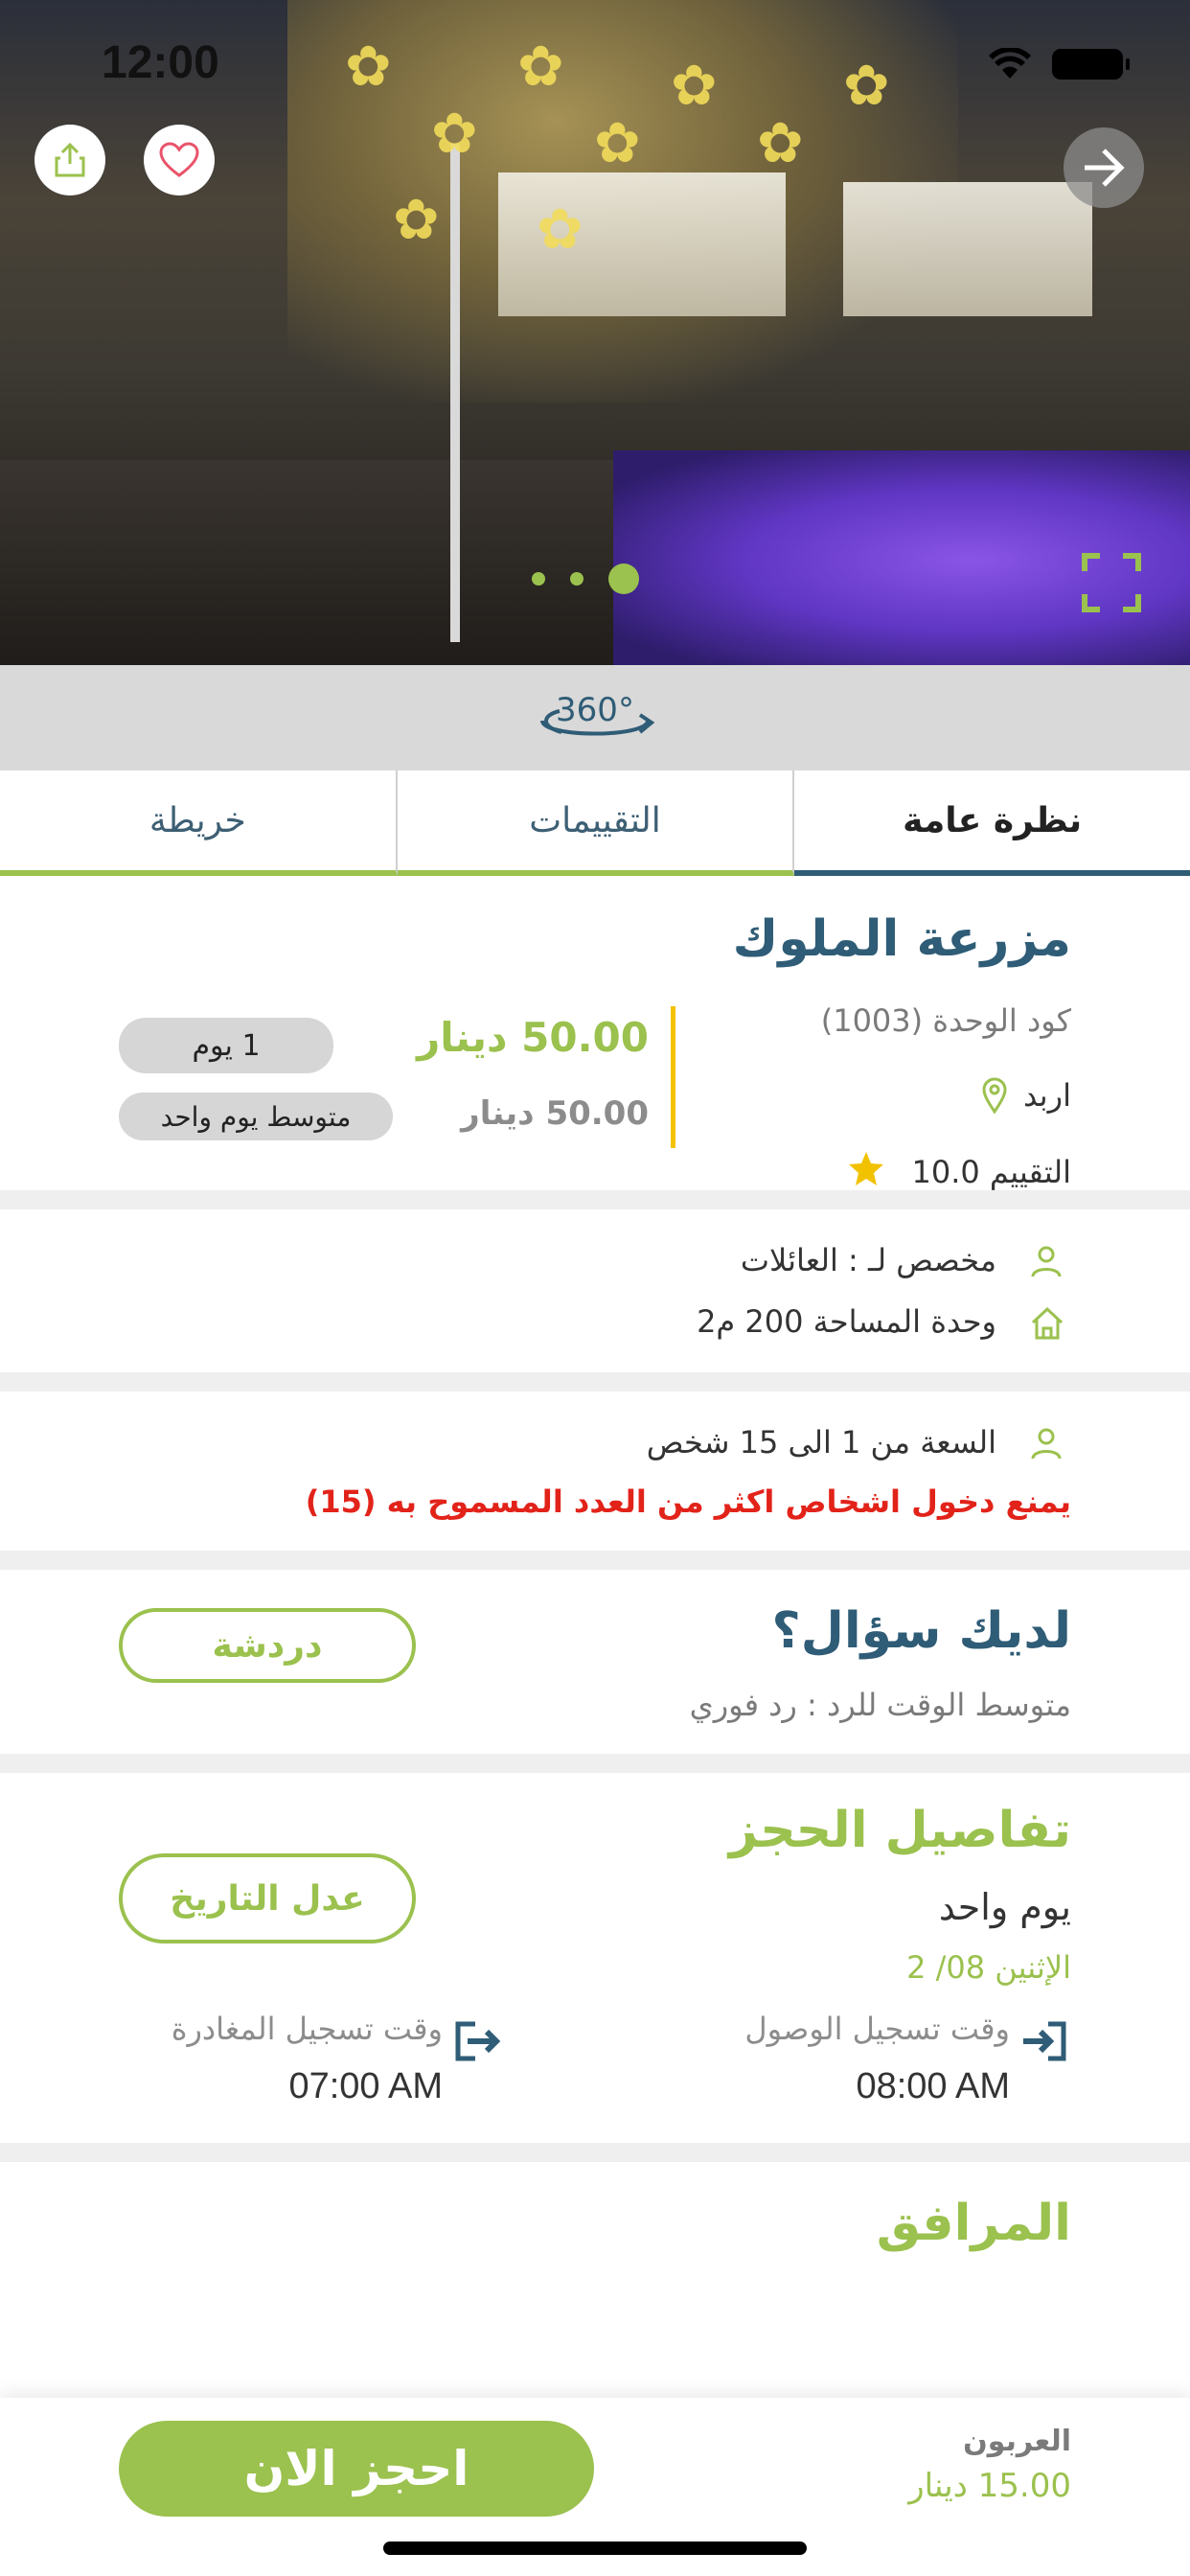 The image size is (1190, 2576). I want to click on heart-icon, so click(179, 159).